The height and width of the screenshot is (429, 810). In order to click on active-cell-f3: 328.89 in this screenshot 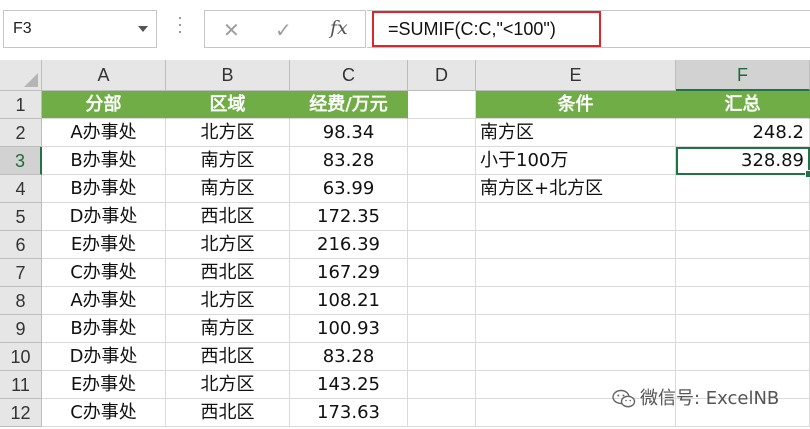, I will do `click(743, 161)`.